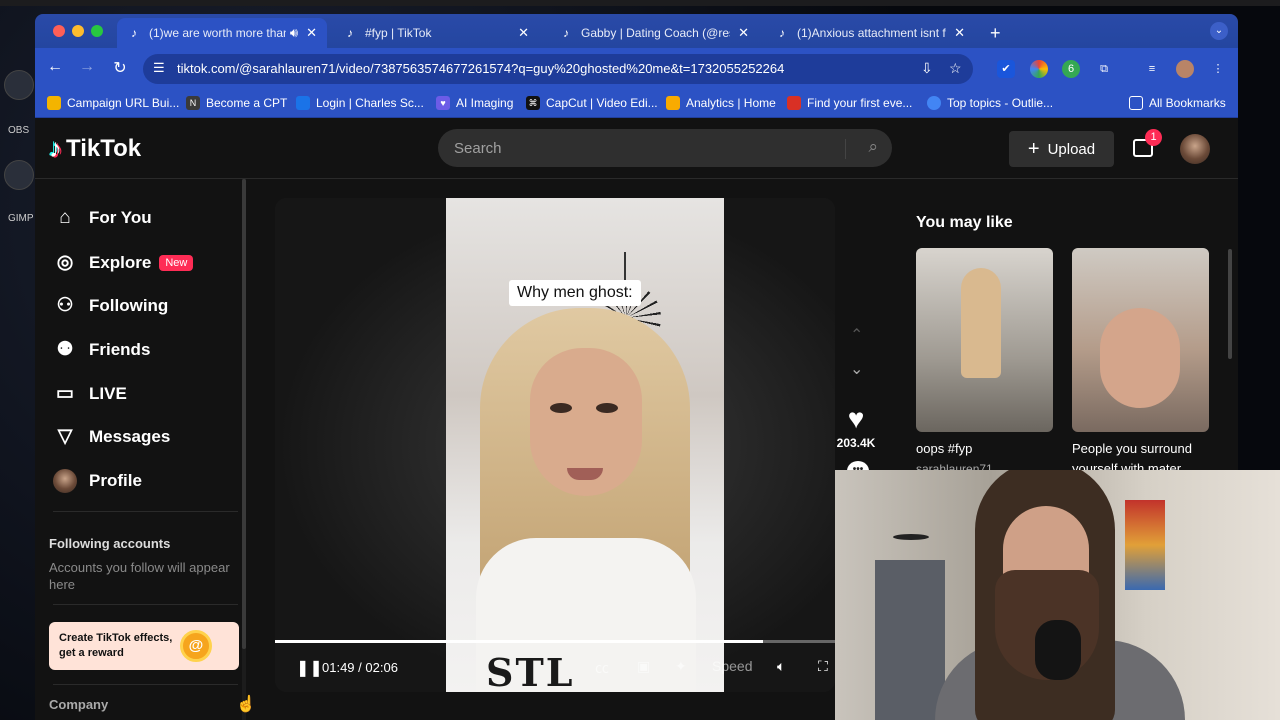 This screenshot has width=1280, height=720. Describe the element at coordinates (246, 704) in the screenshot. I see `mouse-cursor-icon: ☝` at that location.